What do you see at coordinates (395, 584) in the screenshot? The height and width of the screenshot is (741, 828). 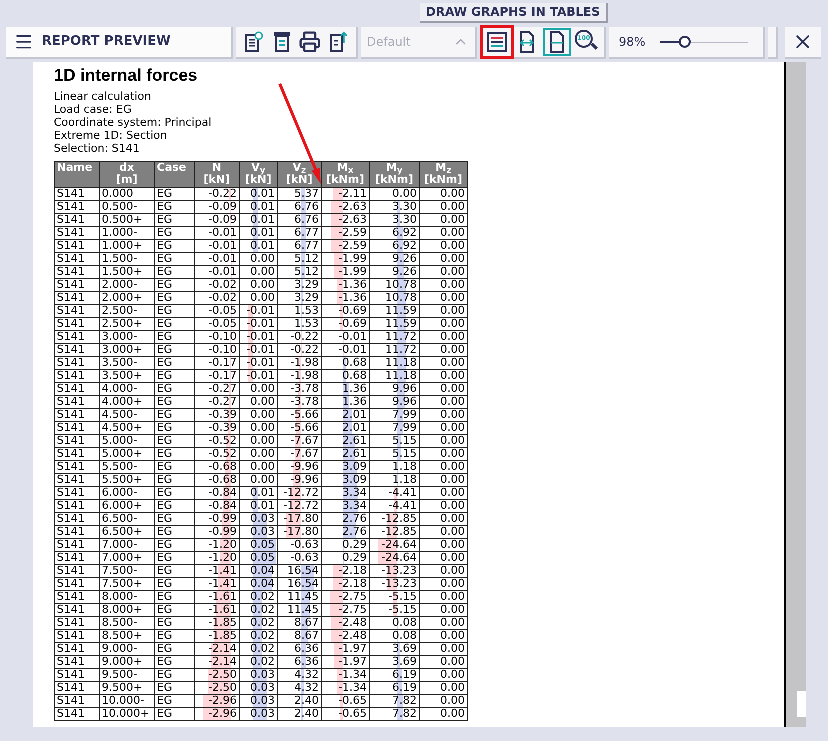 I see `table-cell: -13.23` at bounding box center [395, 584].